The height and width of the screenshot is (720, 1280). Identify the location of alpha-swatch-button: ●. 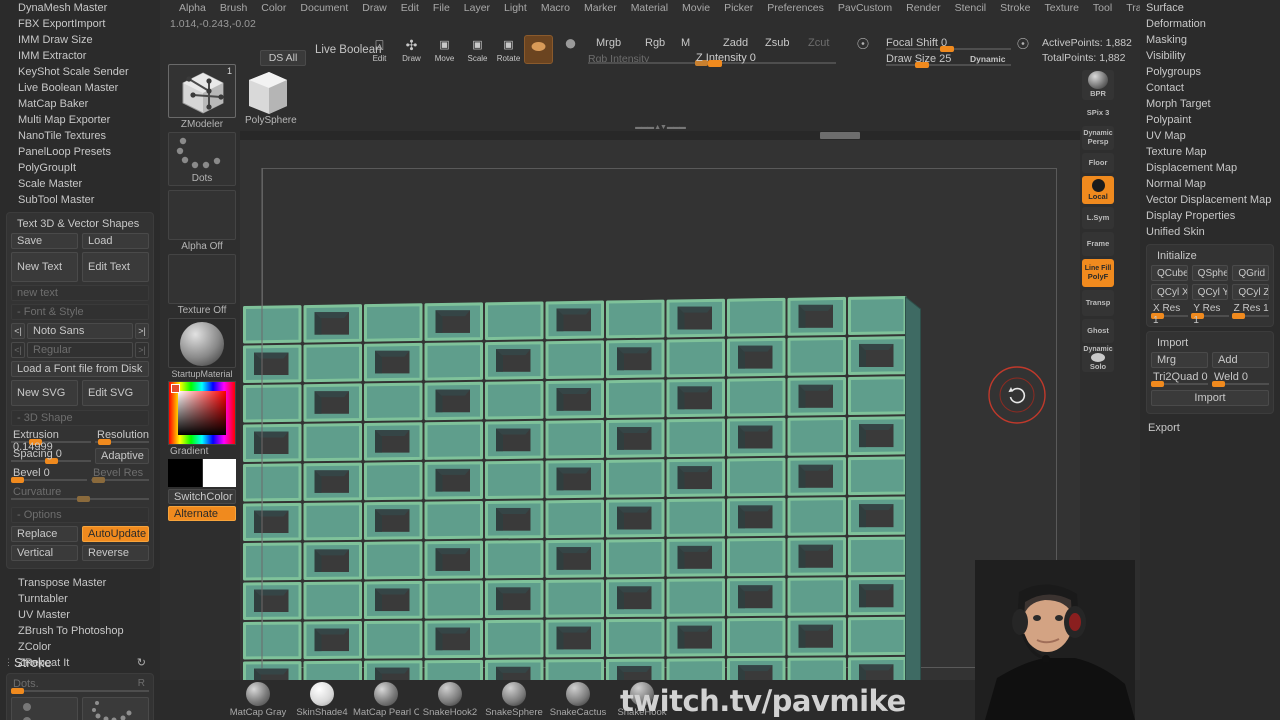
(570, 48).